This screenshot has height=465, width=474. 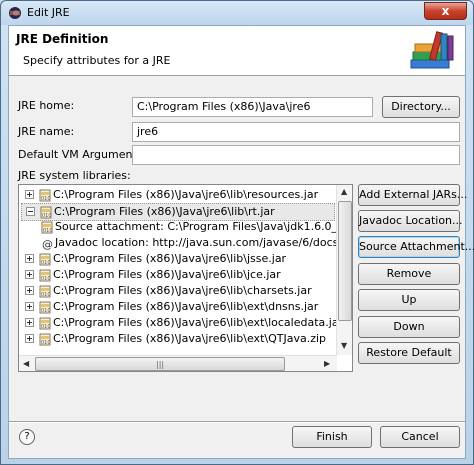 I want to click on banner-title: JRE Definition, so click(x=62, y=39).